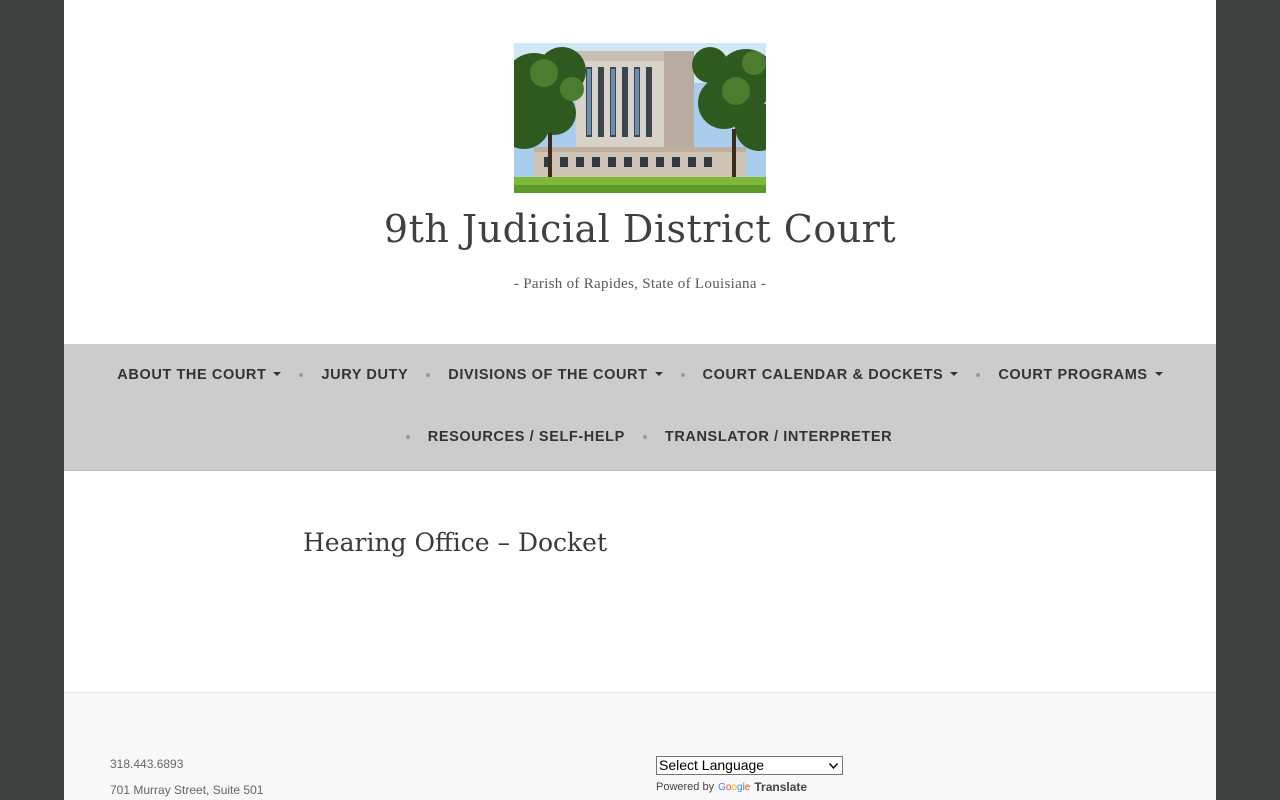 This screenshot has height=800, width=1280. I want to click on nav-item-label: RESOURCES / SELF-HELP, so click(526, 437).